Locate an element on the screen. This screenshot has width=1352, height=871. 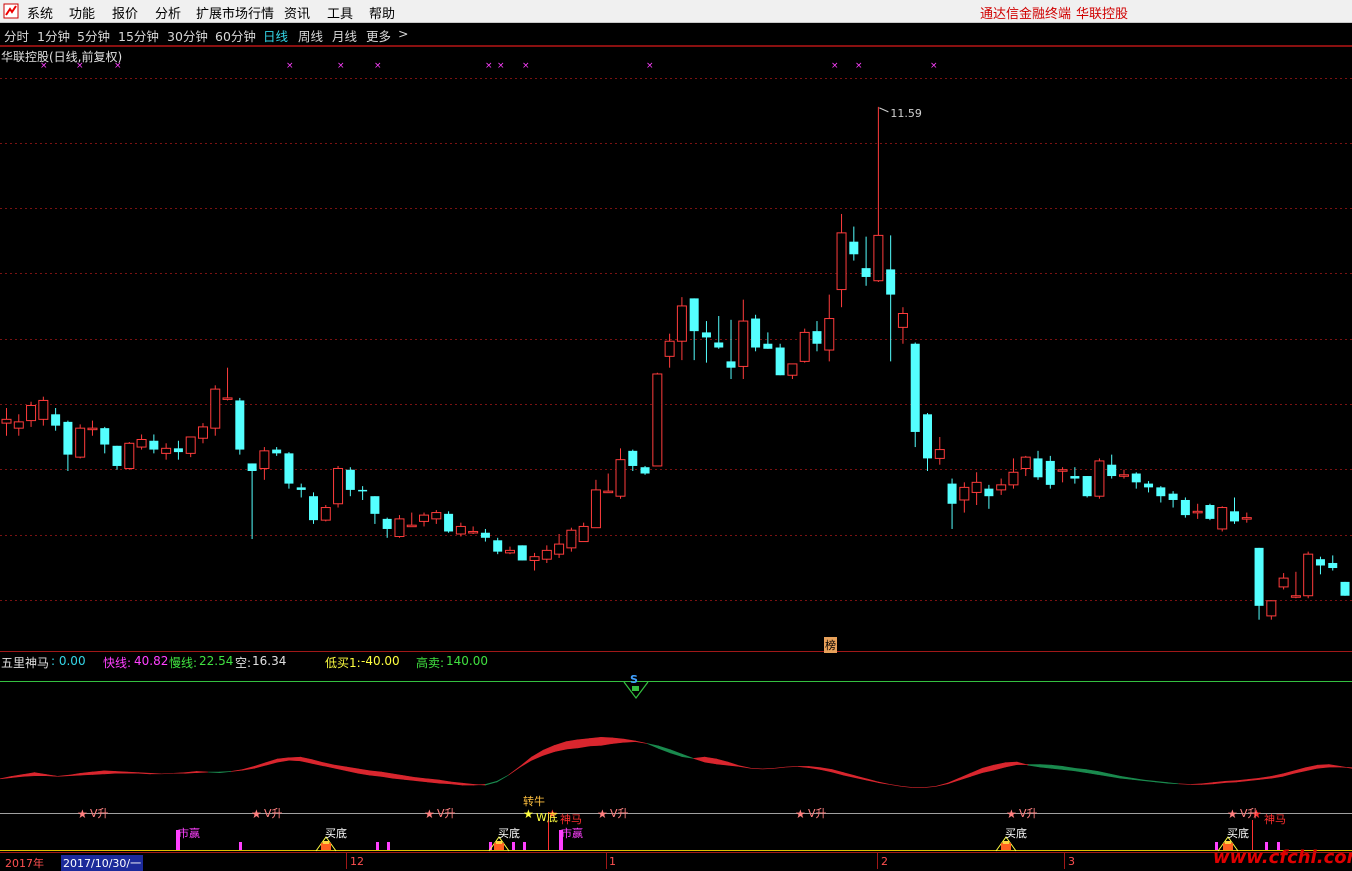
period-30min: 30分钟 is located at coordinates (187, 35).